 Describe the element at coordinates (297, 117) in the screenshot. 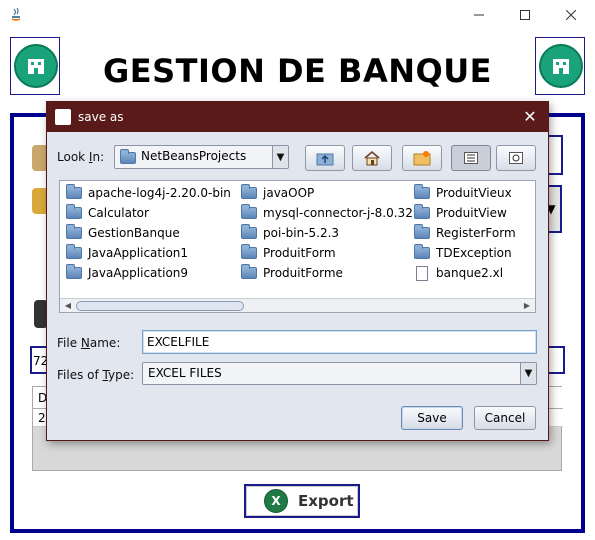

I see `dialog-titlebar: save as ✕` at that location.